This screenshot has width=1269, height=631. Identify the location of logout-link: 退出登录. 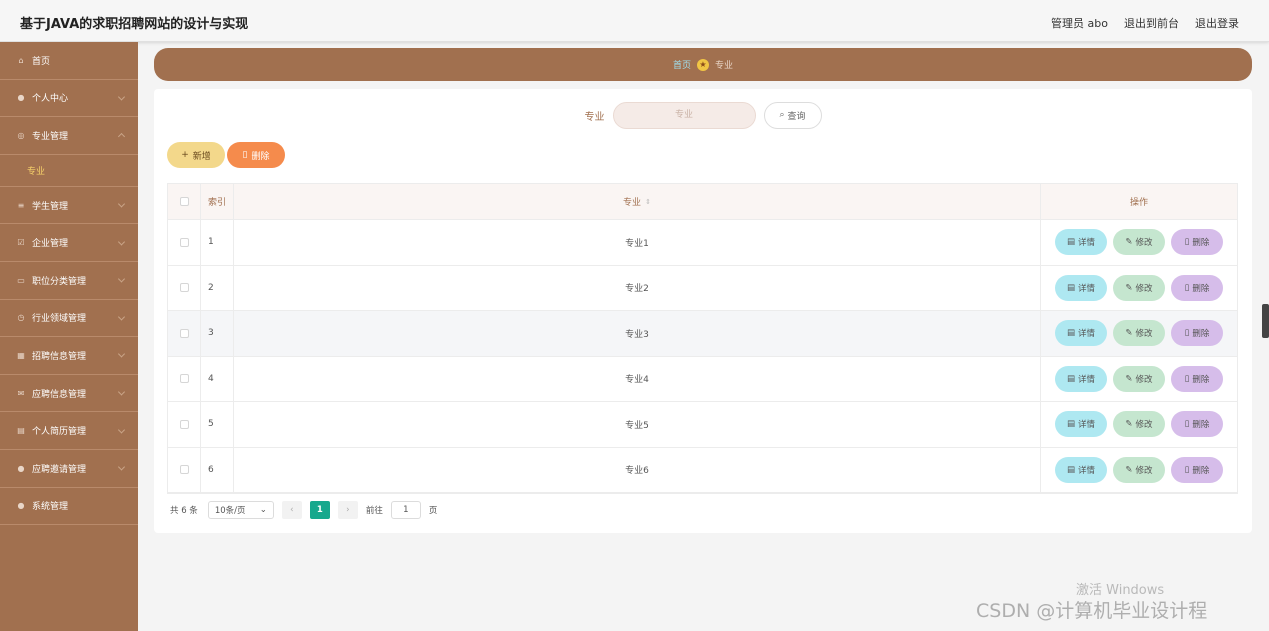
(1217, 23).